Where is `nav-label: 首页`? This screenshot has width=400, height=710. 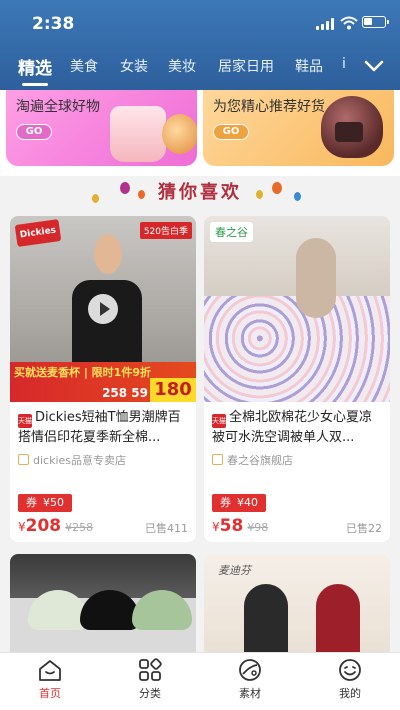
nav-label: 首页 is located at coordinates (50, 693).